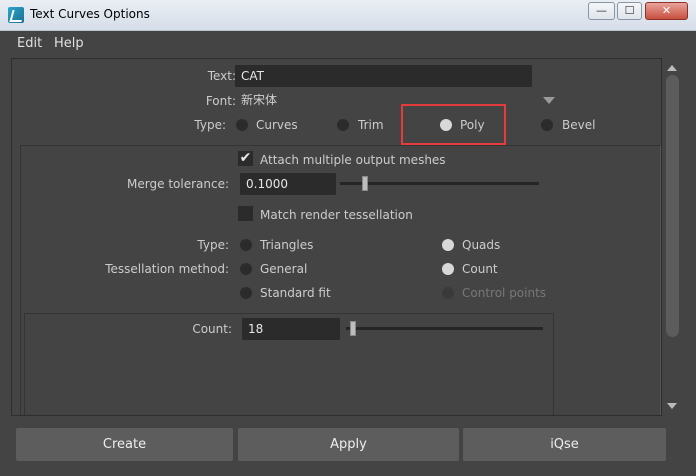 This screenshot has height=476, width=696. Describe the element at coordinates (90, 14) in the screenshot. I see `window-title: Text Curves Options` at that location.